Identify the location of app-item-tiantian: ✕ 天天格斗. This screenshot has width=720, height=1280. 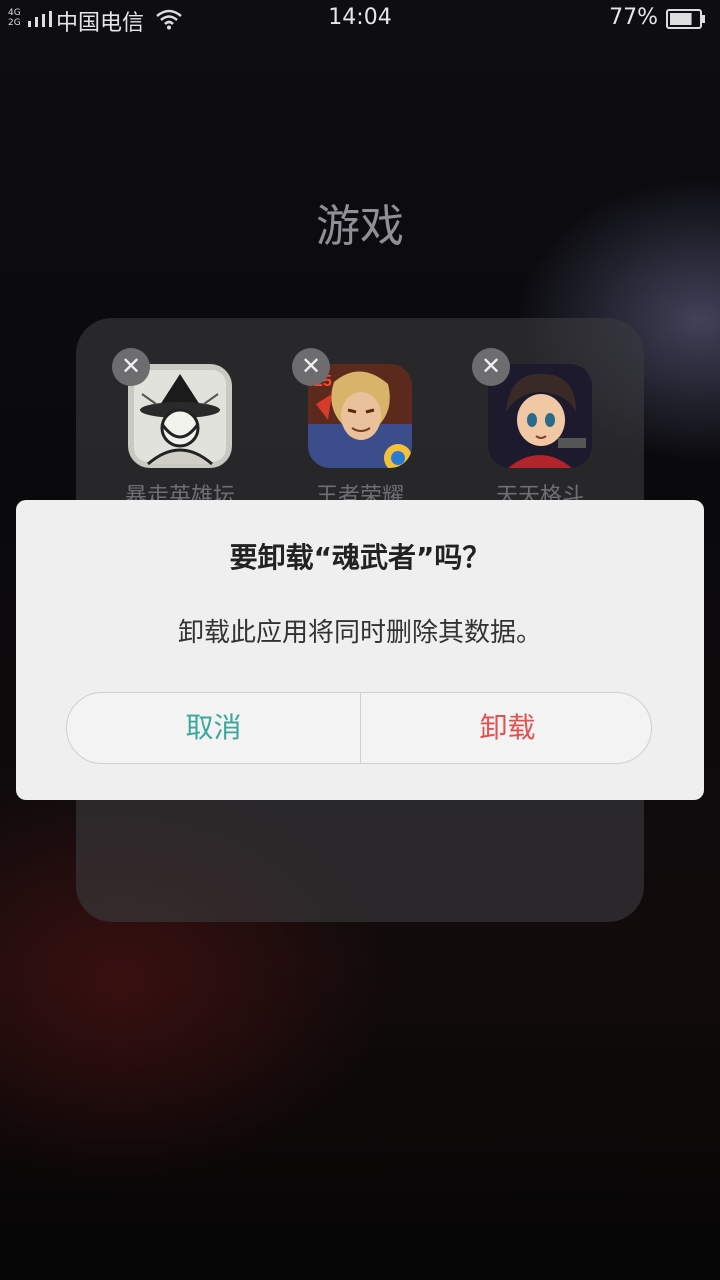
(516, 413).